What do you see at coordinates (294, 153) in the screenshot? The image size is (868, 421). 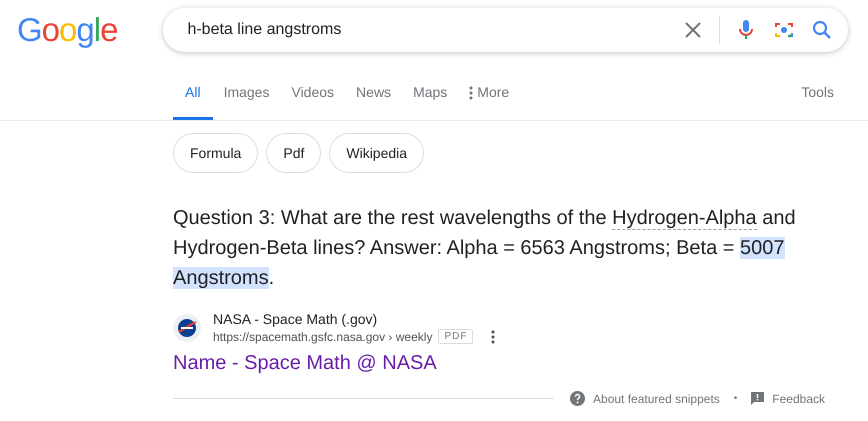 I see `filter-chip: Pdf` at bounding box center [294, 153].